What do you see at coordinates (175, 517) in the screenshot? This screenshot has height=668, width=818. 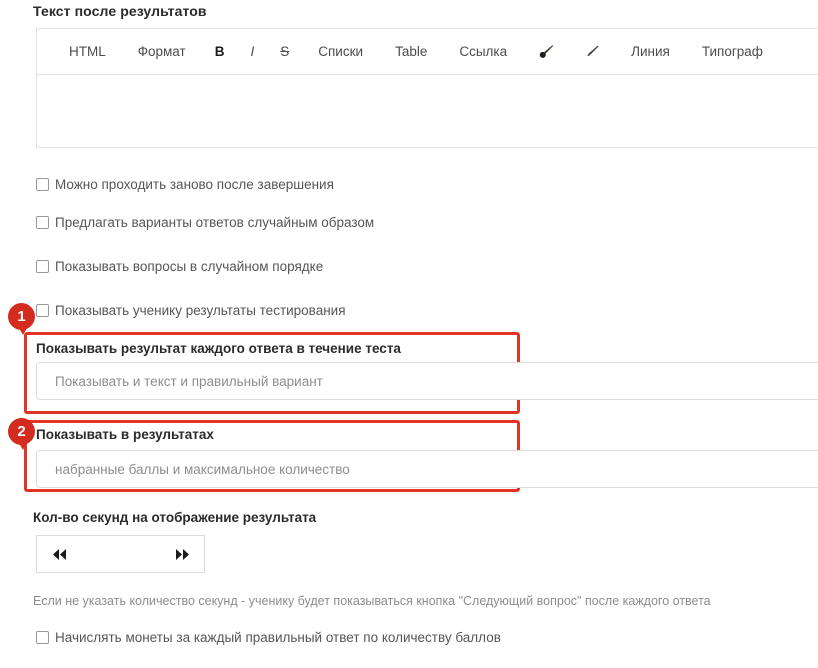 I see `label-seconds-to-show-result: Кол-во секунд на отображение результата` at bounding box center [175, 517].